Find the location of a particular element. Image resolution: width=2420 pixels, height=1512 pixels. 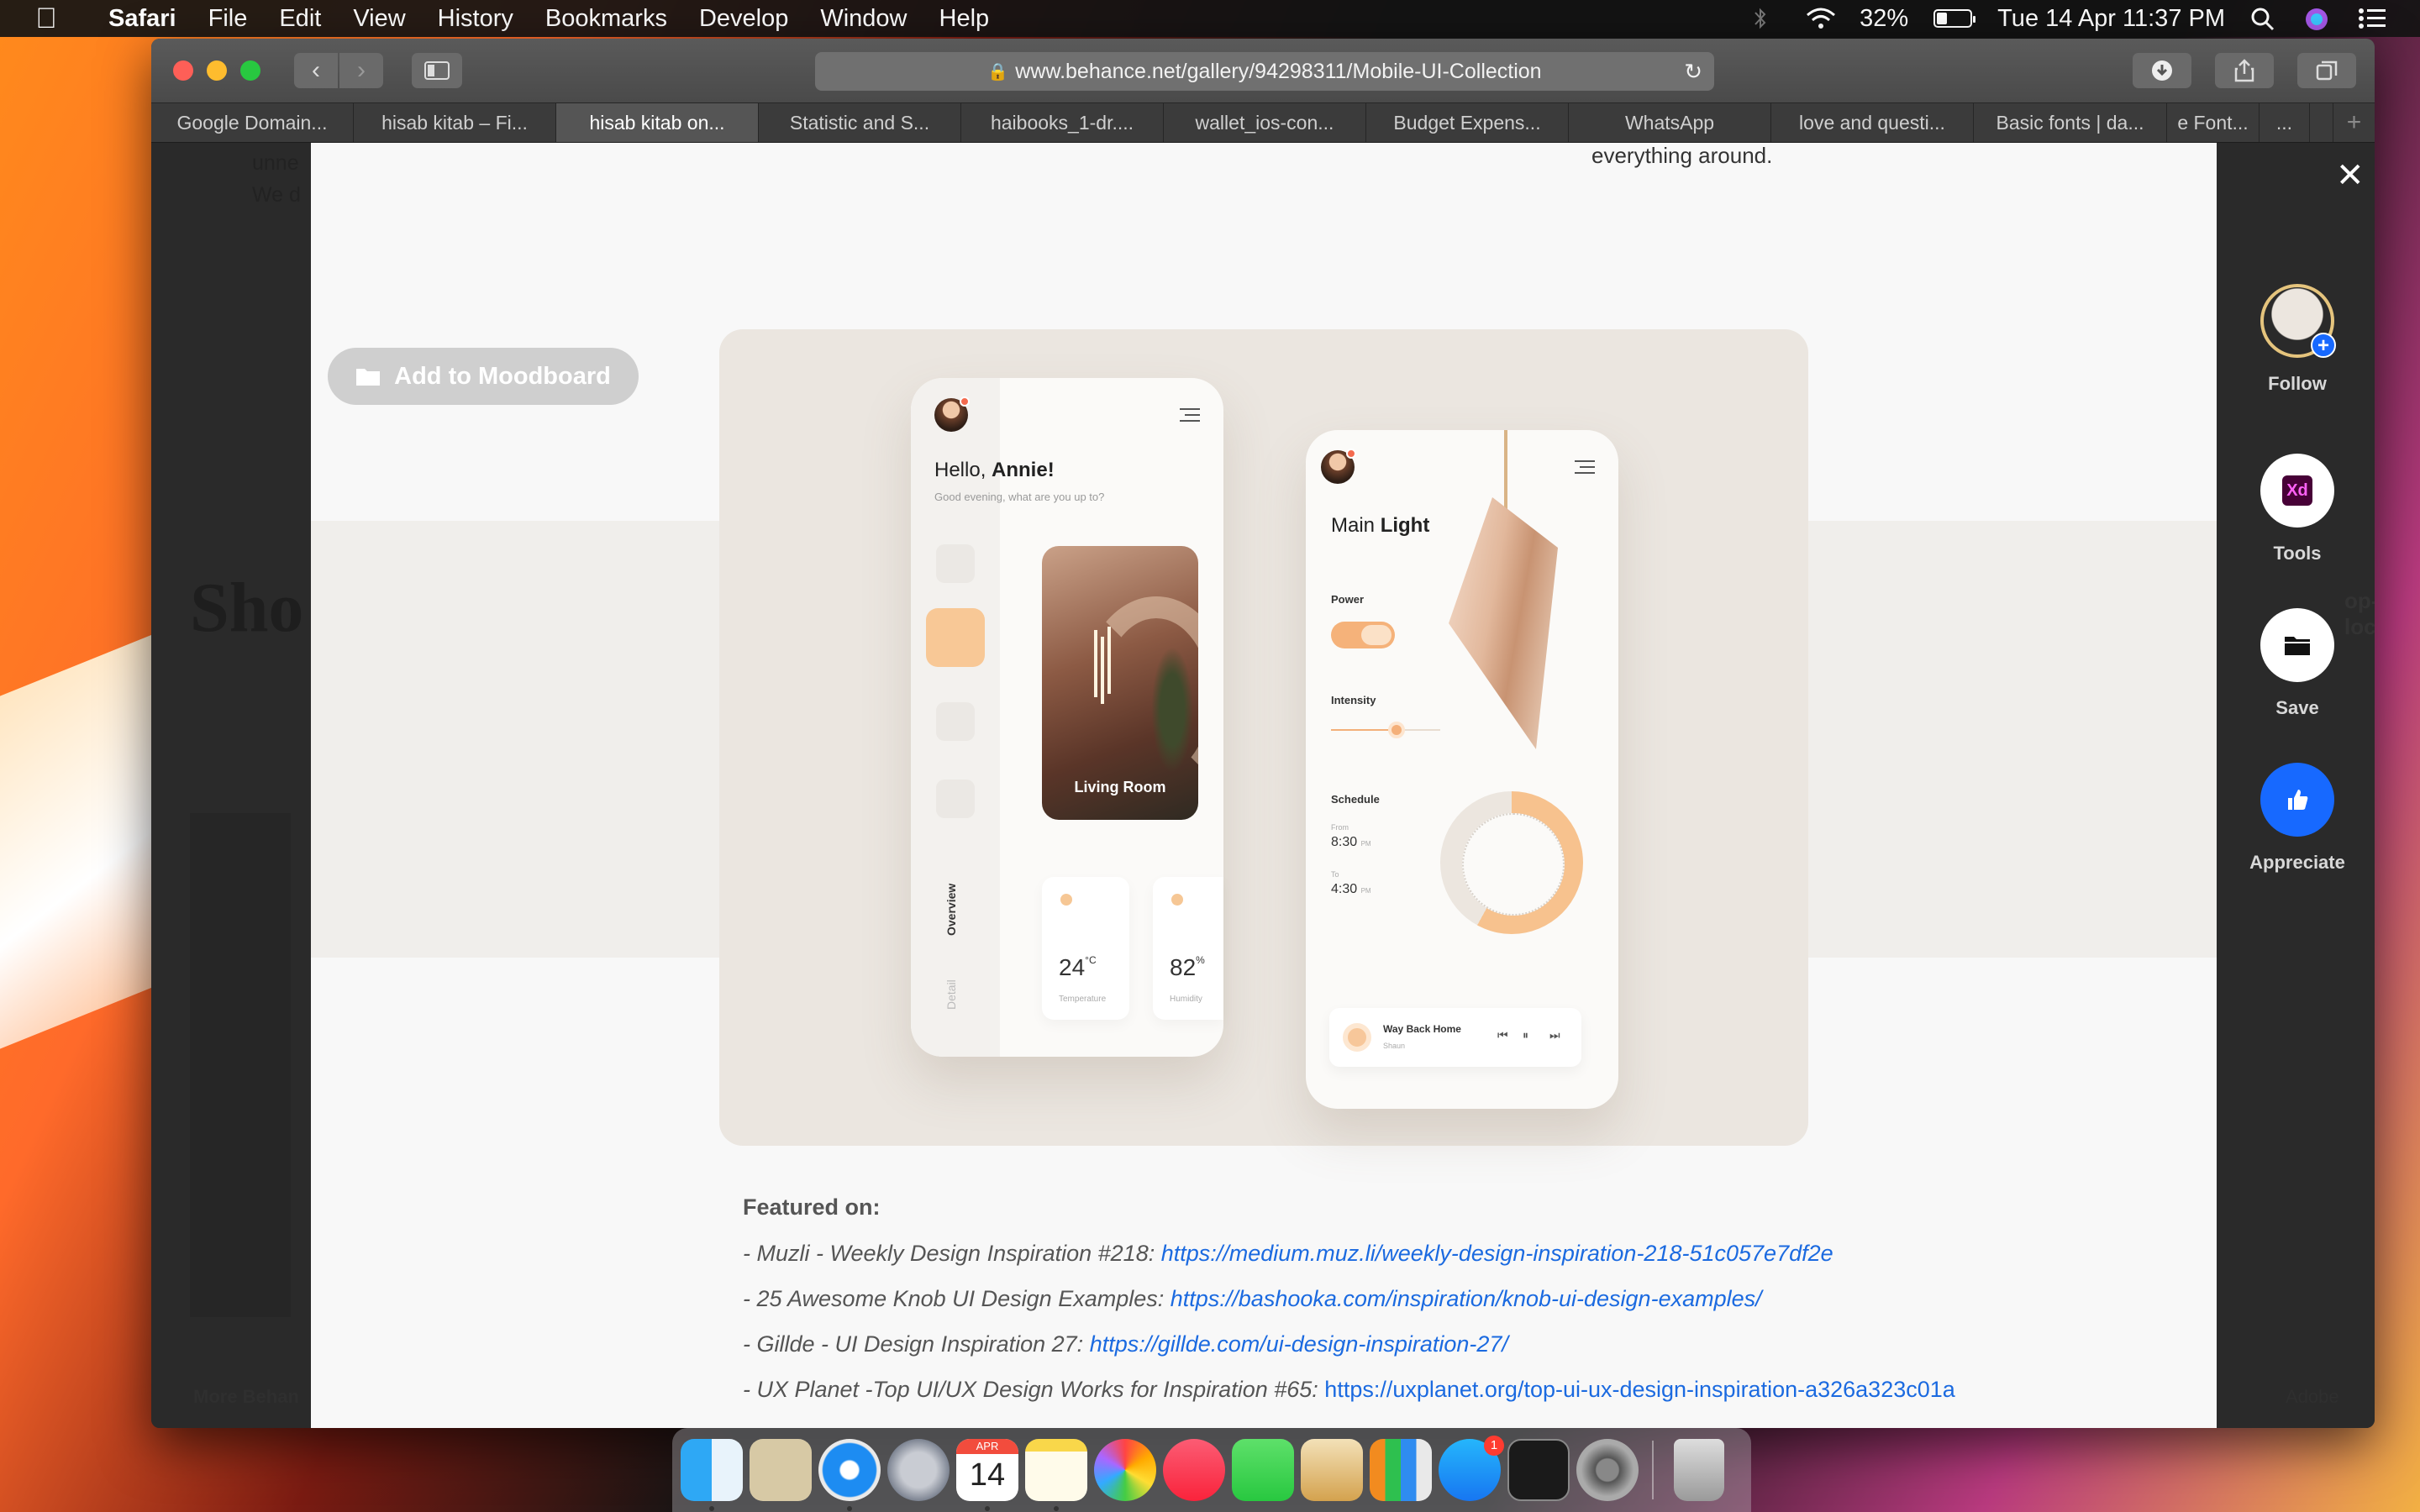

save-action: Save is located at coordinates (2297, 663).